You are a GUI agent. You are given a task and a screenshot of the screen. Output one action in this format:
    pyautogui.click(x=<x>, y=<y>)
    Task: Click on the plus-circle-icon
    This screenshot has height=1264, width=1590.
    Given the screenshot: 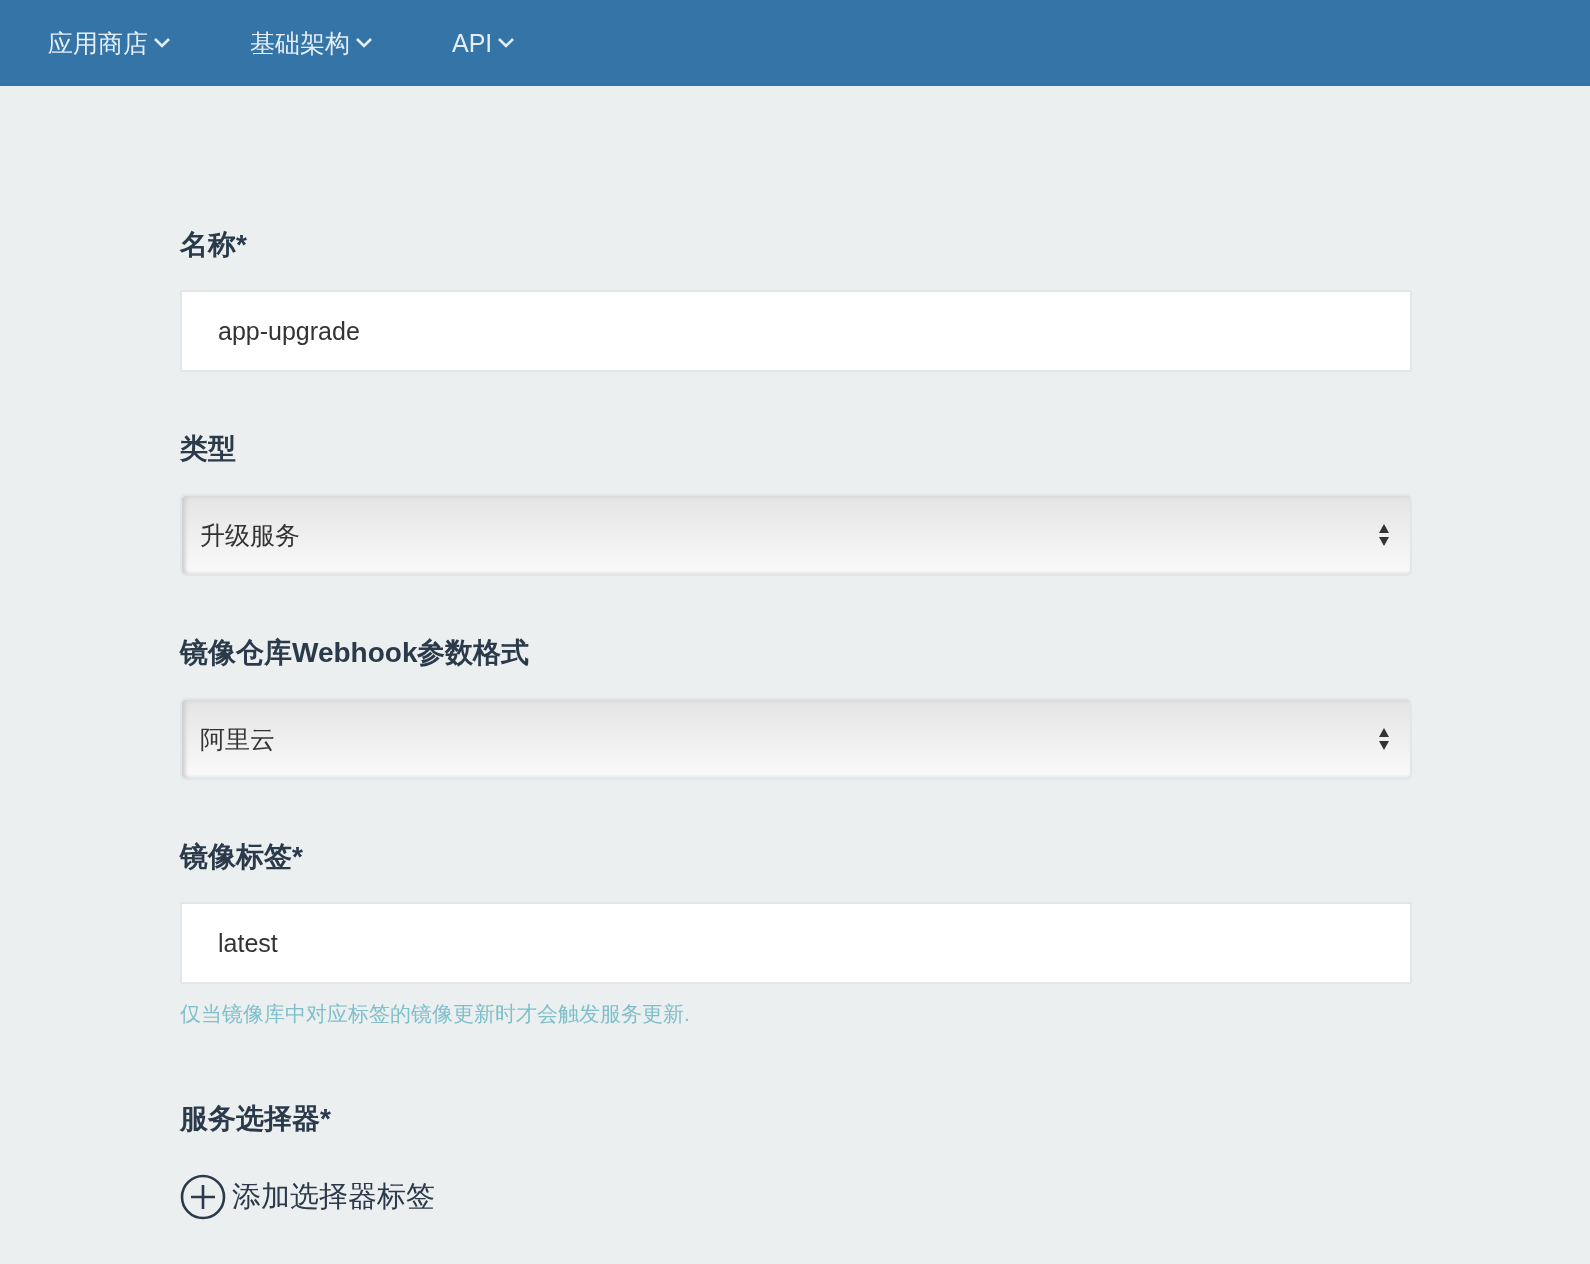 What is the action you would take?
    pyautogui.click(x=203, y=1197)
    